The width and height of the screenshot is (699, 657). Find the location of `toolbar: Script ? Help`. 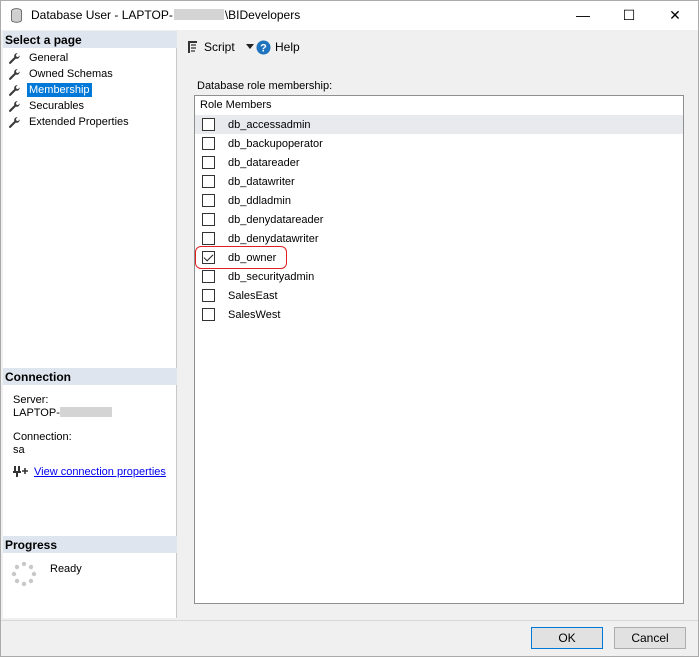

toolbar: Script ? Help is located at coordinates (438, 47).